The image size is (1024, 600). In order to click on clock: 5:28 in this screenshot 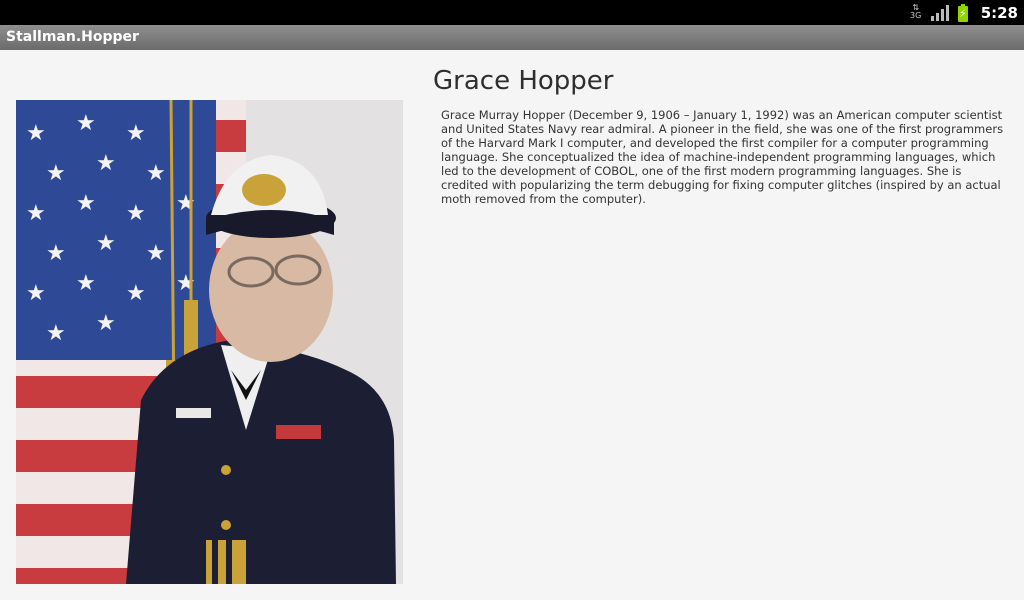, I will do `click(999, 12)`.